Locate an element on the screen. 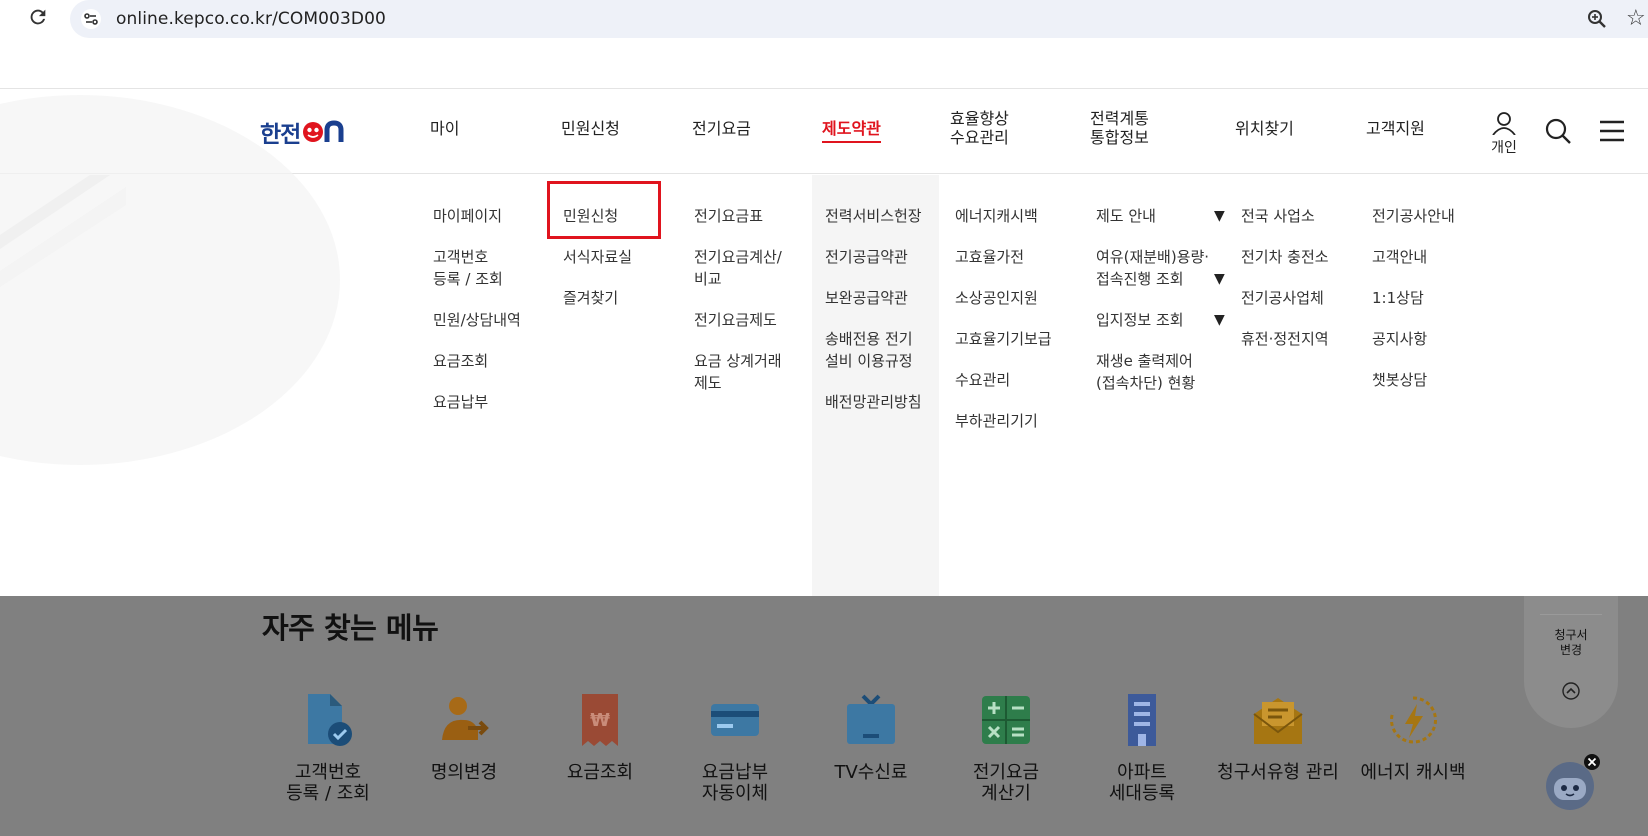 The image size is (1648, 836). nav-location: 위치찾기 is located at coordinates (1264, 129).